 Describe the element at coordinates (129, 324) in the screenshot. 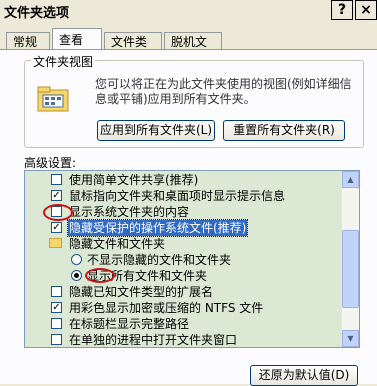

I see `list-item-label: 在标题栏显示完整路径` at that location.